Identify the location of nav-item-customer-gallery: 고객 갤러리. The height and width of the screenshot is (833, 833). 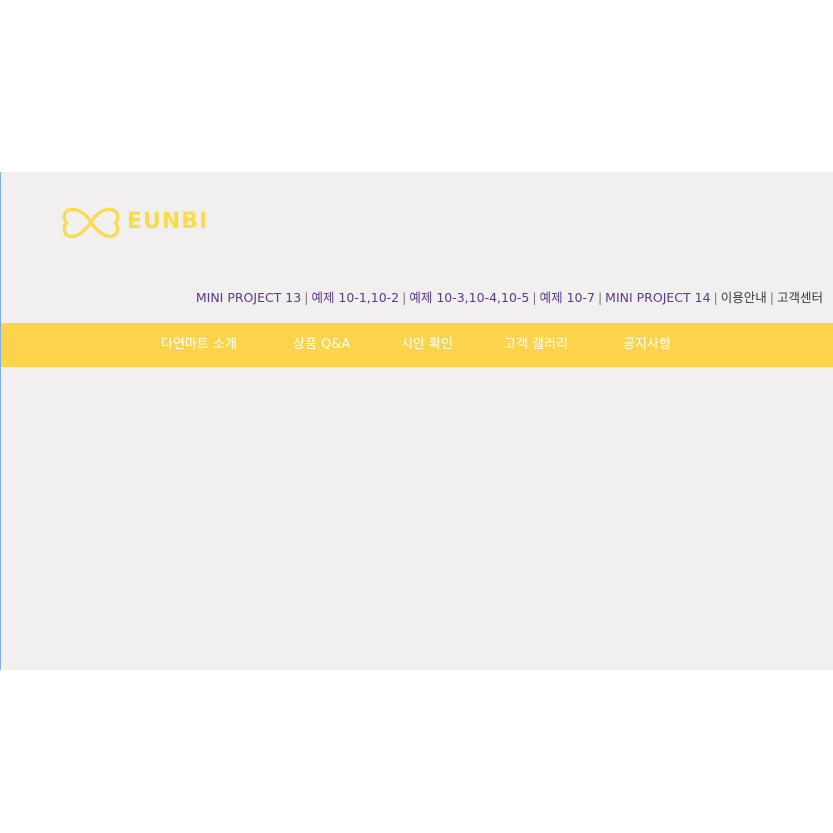
(536, 345).